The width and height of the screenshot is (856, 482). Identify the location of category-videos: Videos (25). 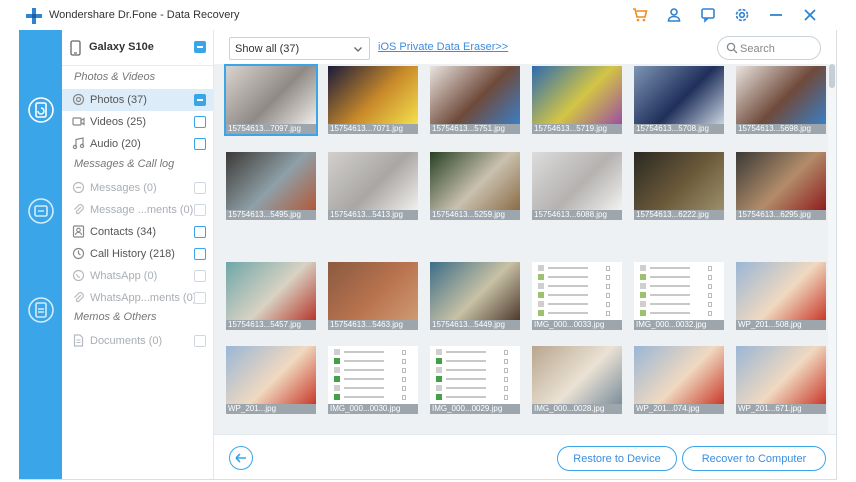
(138, 122).